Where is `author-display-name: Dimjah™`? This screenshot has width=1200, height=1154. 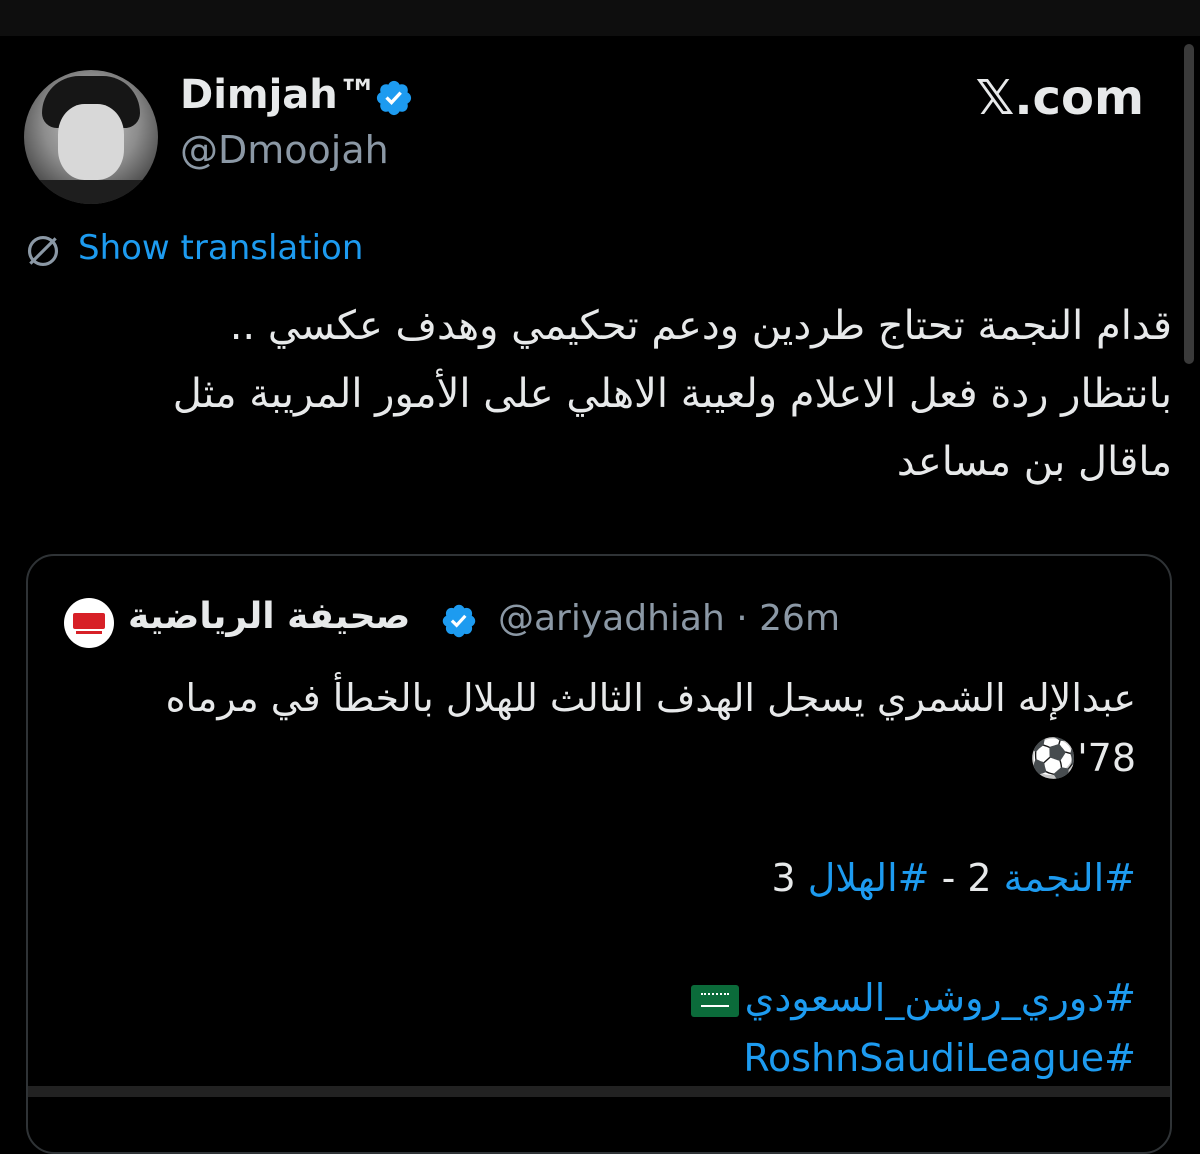 author-display-name: Dimjah™ is located at coordinates (279, 95).